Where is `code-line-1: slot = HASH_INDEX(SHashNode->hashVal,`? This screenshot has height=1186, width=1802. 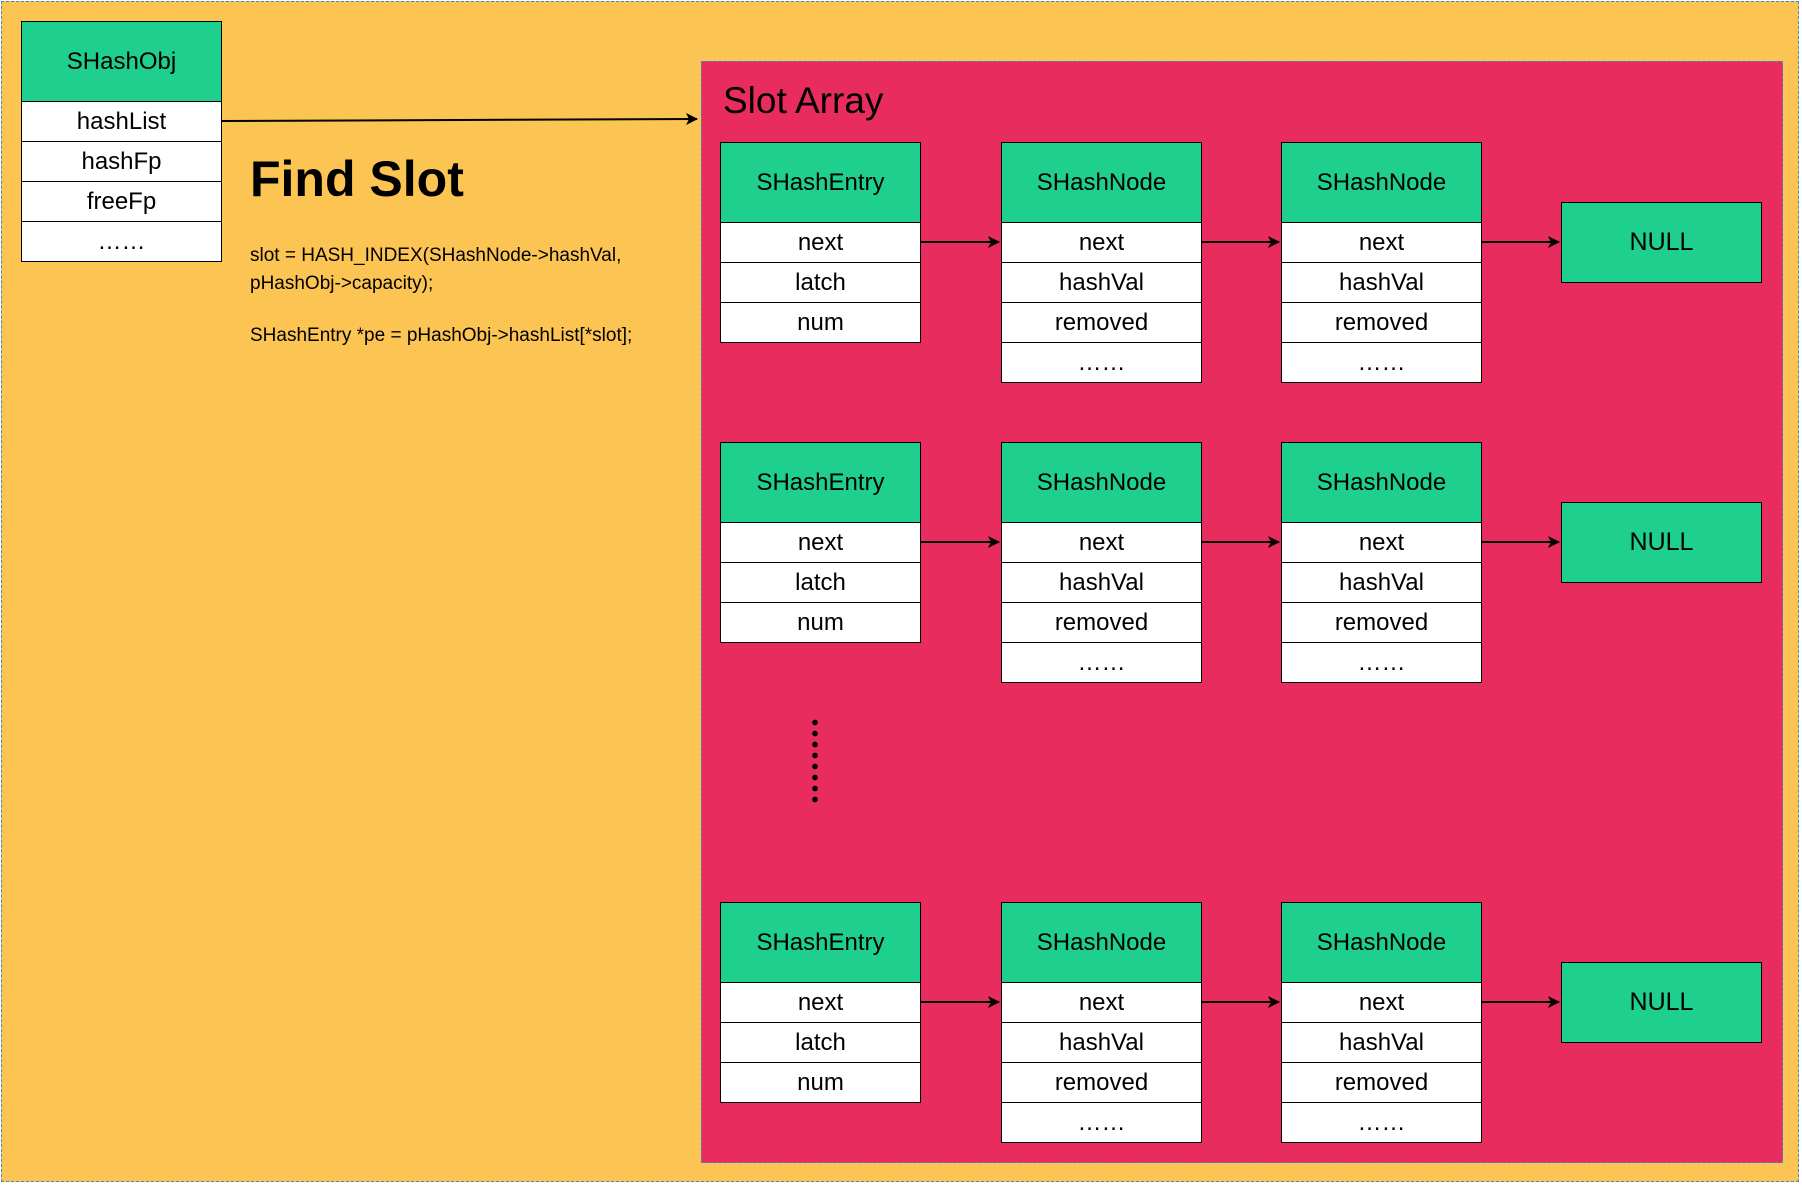
code-line-1: slot = HASH_INDEX(SHashNode->hashVal, is located at coordinates (436, 255).